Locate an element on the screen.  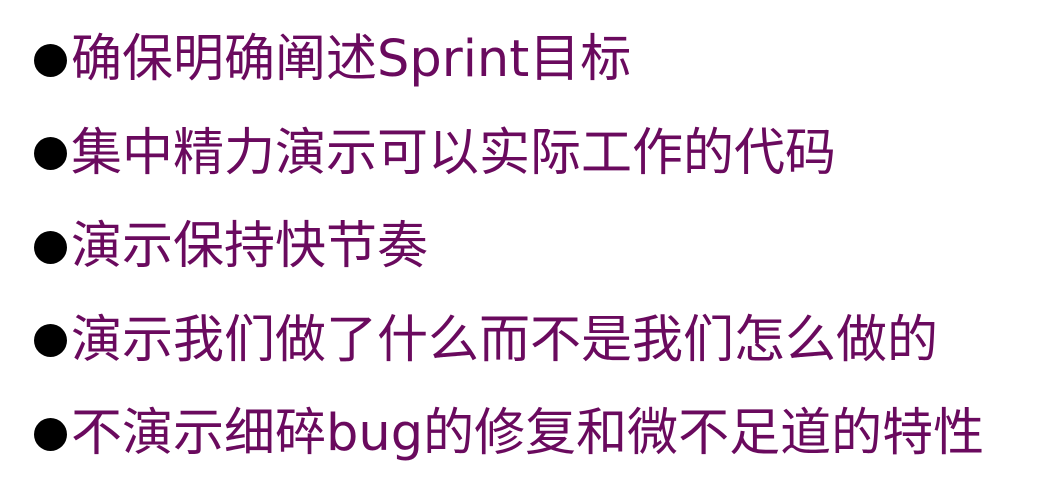
bullet-text: 演示保持快节奏 is located at coordinates (250, 246).